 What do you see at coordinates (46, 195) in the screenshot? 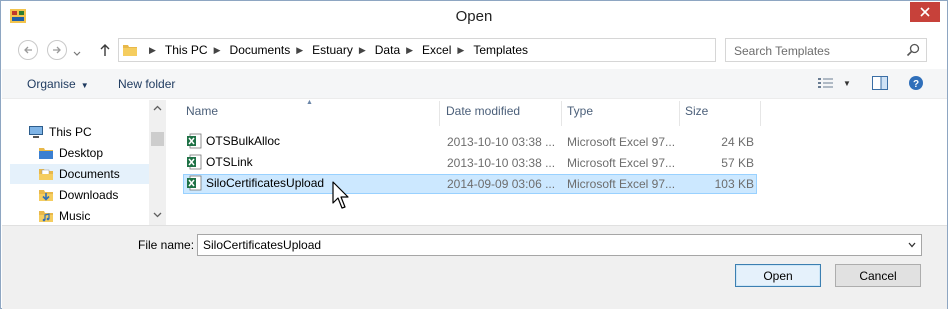
I see `downloads-folder-icon` at bounding box center [46, 195].